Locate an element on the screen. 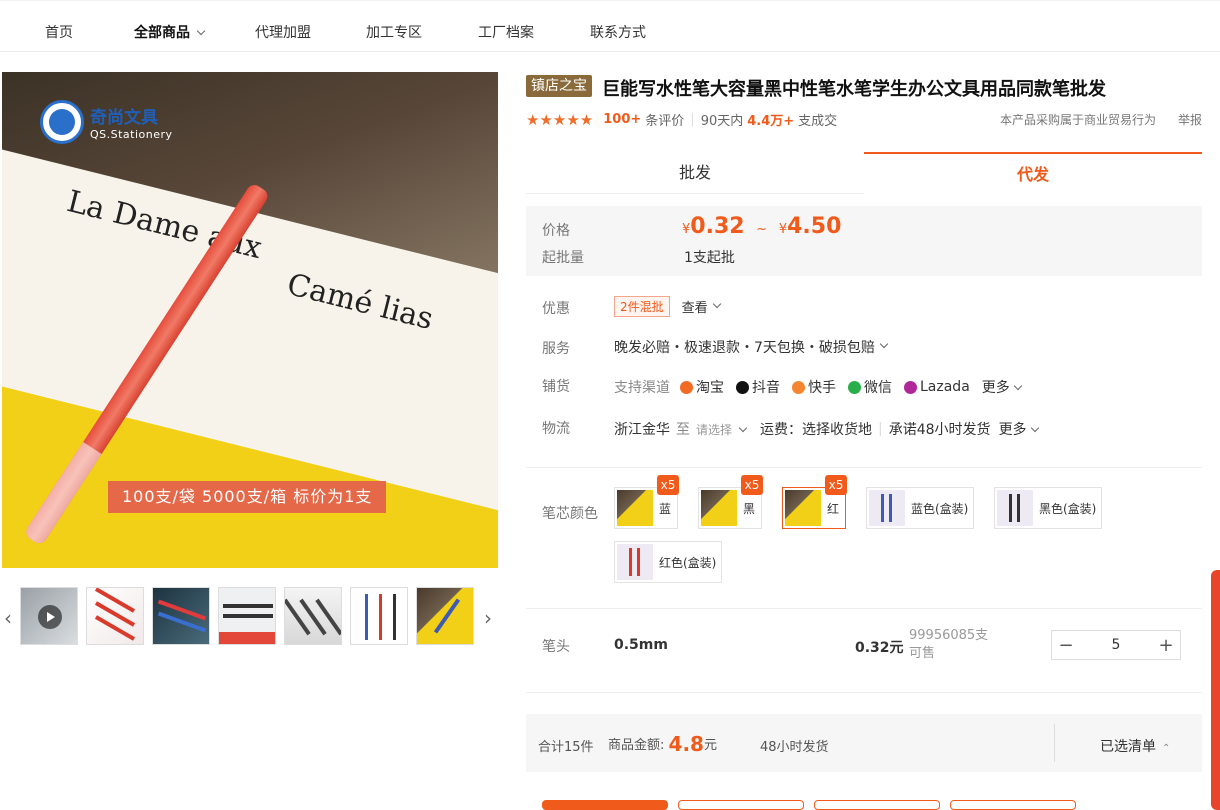 The width and height of the screenshot is (1220, 810). summary-amount: 商品金额: 4.8元 is located at coordinates (662, 743).